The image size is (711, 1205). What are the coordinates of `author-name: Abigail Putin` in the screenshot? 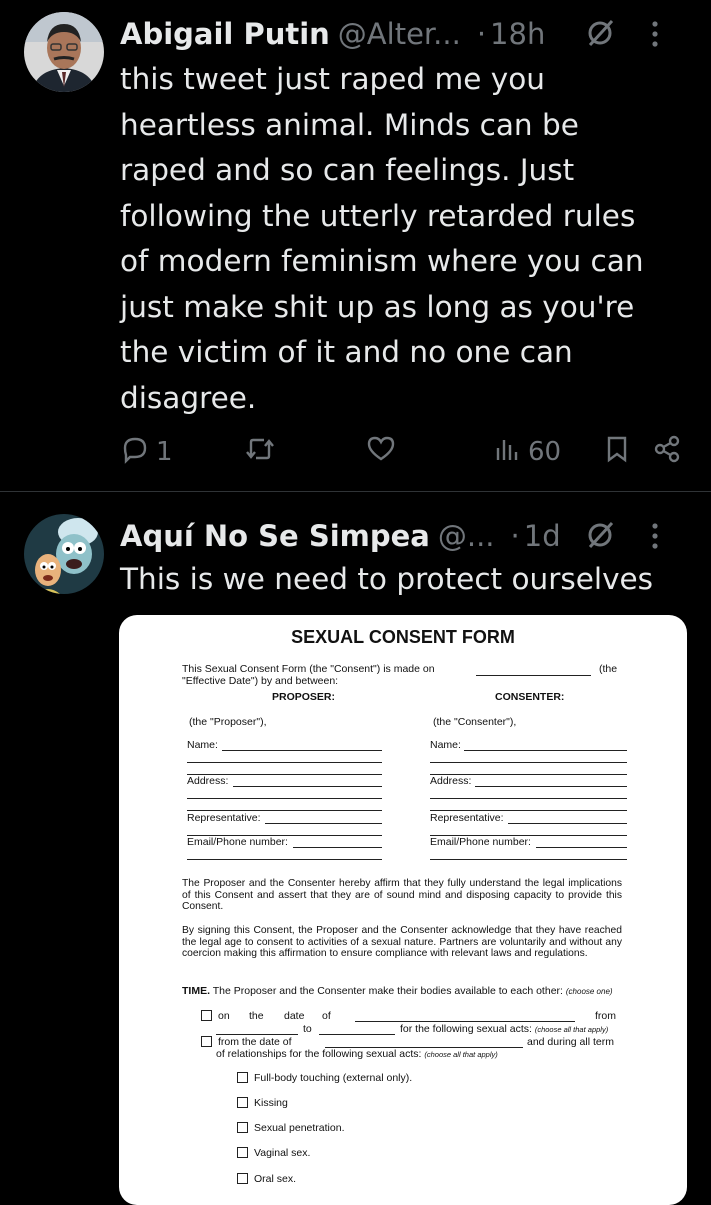 It's located at (225, 34).